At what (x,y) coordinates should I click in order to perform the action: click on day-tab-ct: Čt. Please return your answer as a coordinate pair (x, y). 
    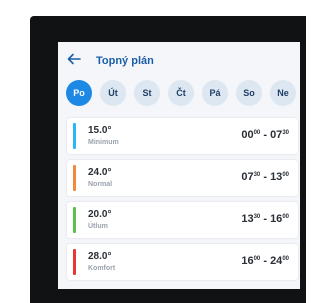
    Looking at the image, I should click on (181, 93).